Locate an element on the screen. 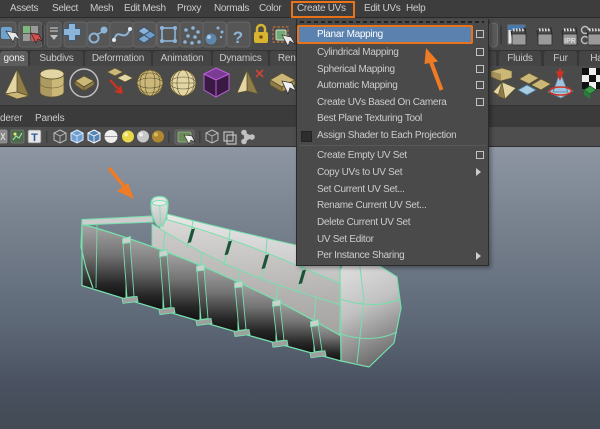  svg-text: IPR is located at coordinates (570, 41).